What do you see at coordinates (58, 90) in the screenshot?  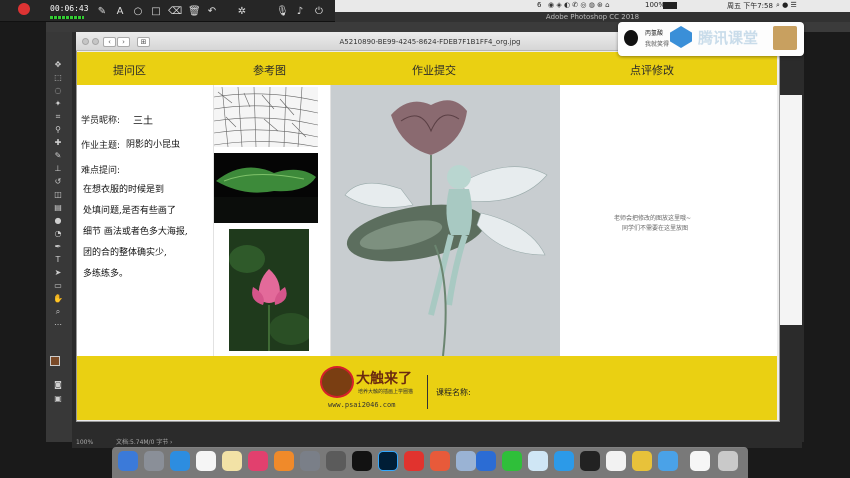 I see `lasso-tool-icon: ◌` at bounding box center [58, 90].